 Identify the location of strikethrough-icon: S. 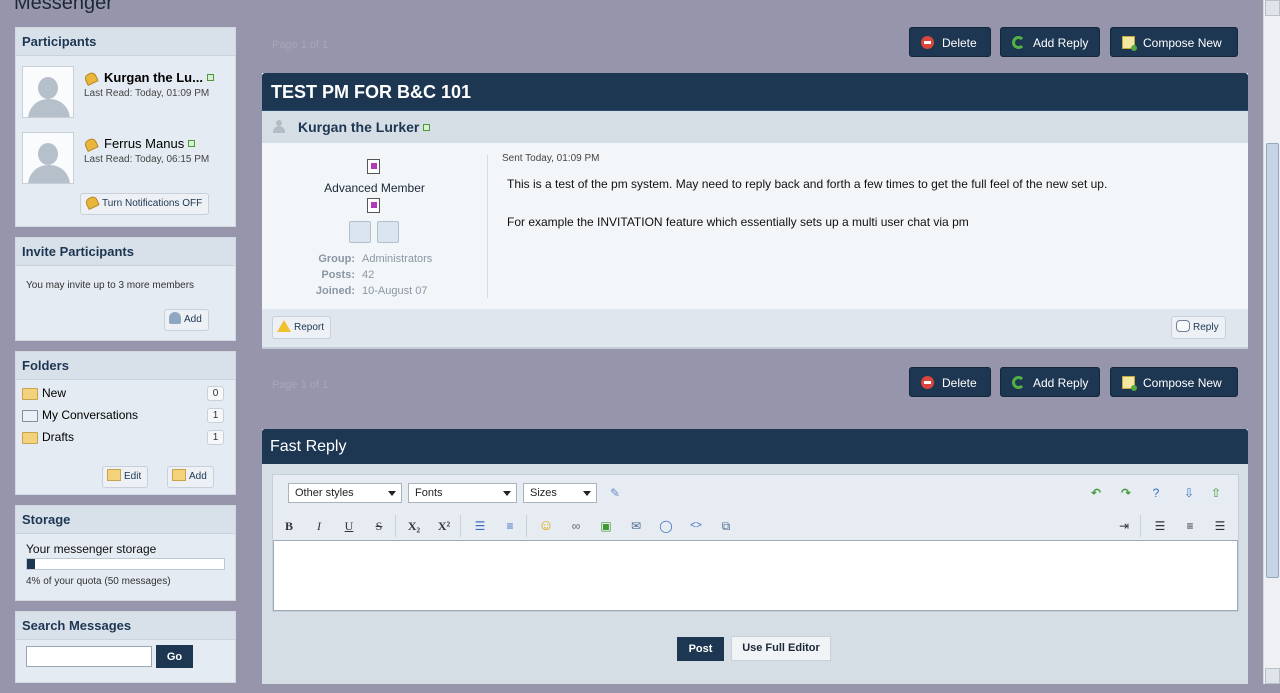
(379, 526).